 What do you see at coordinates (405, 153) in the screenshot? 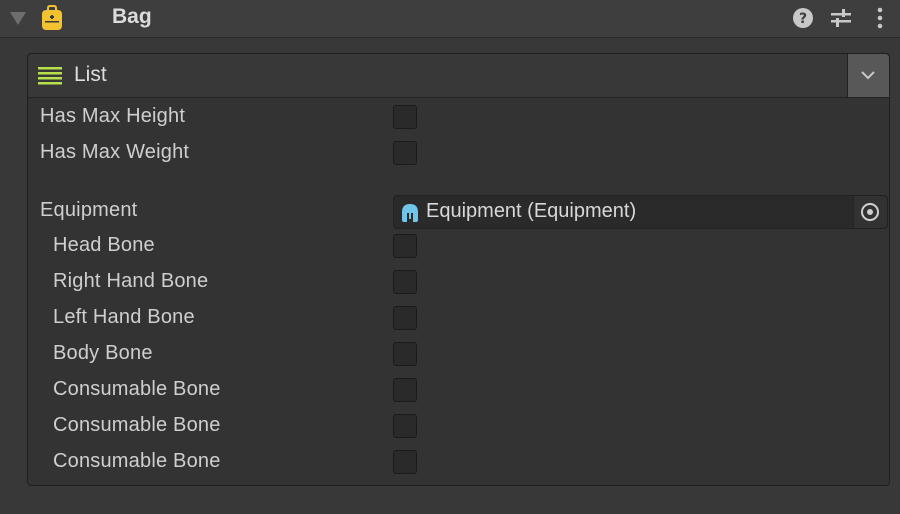
I see `has-max-weight-checkbox` at bounding box center [405, 153].